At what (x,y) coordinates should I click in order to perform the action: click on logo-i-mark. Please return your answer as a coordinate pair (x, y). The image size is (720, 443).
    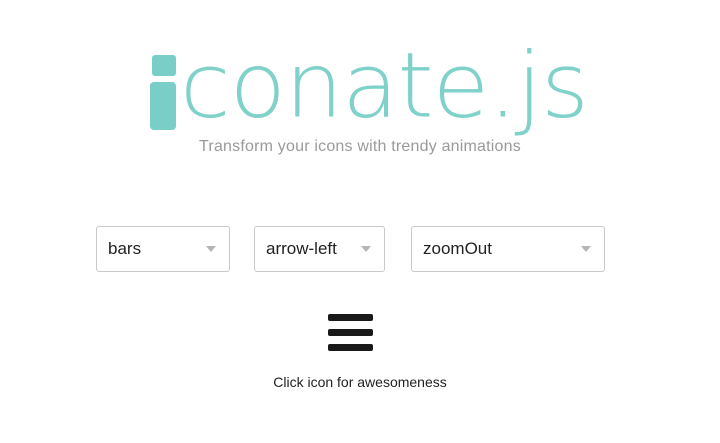
    Looking at the image, I should click on (163, 85).